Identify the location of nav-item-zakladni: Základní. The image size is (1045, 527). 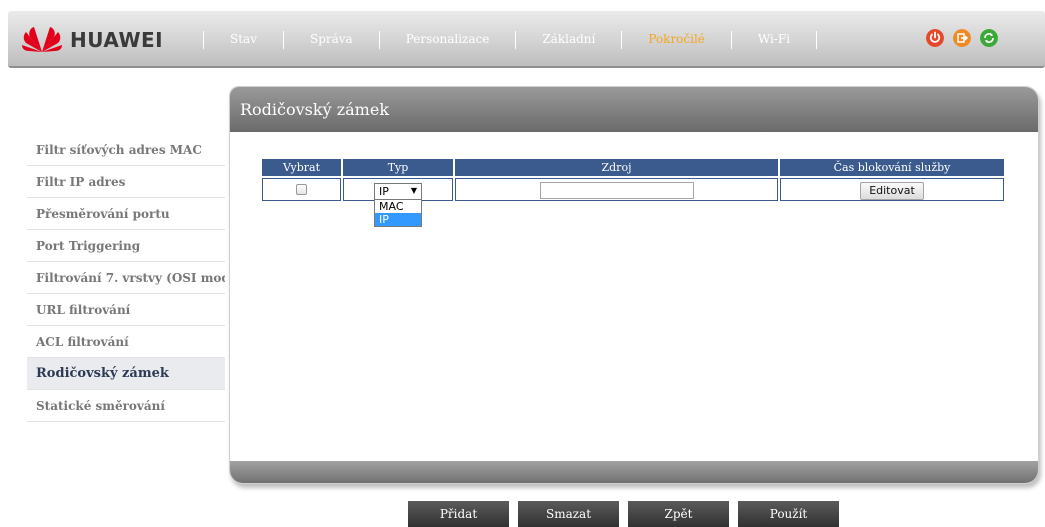
(568, 39).